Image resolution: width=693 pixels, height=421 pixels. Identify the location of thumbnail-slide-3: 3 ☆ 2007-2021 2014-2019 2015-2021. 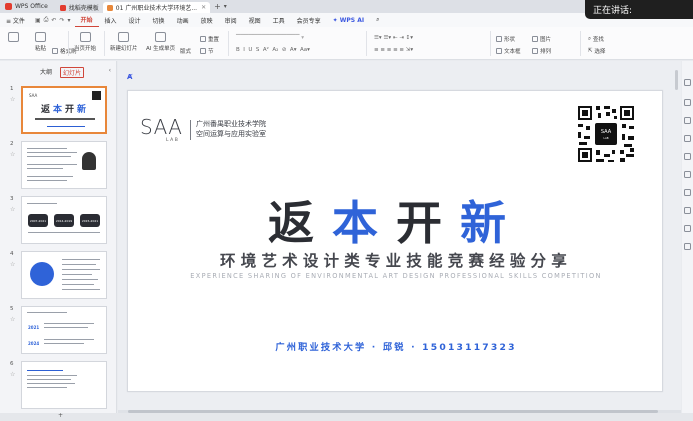
(60, 221).